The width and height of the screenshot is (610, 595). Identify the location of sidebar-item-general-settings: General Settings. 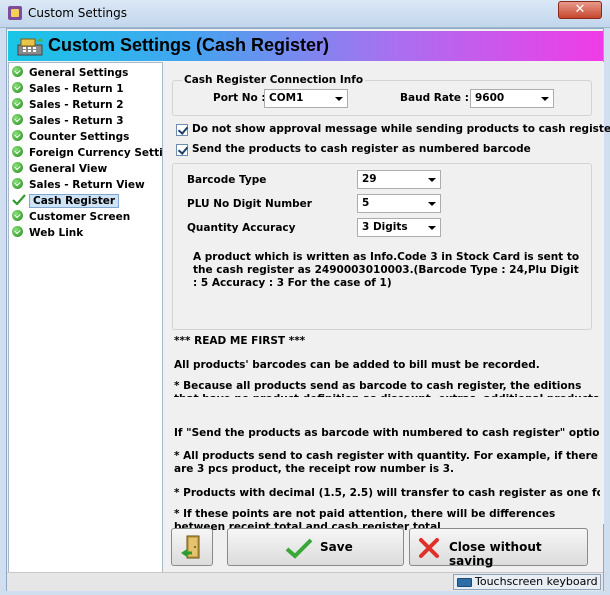
(87, 73).